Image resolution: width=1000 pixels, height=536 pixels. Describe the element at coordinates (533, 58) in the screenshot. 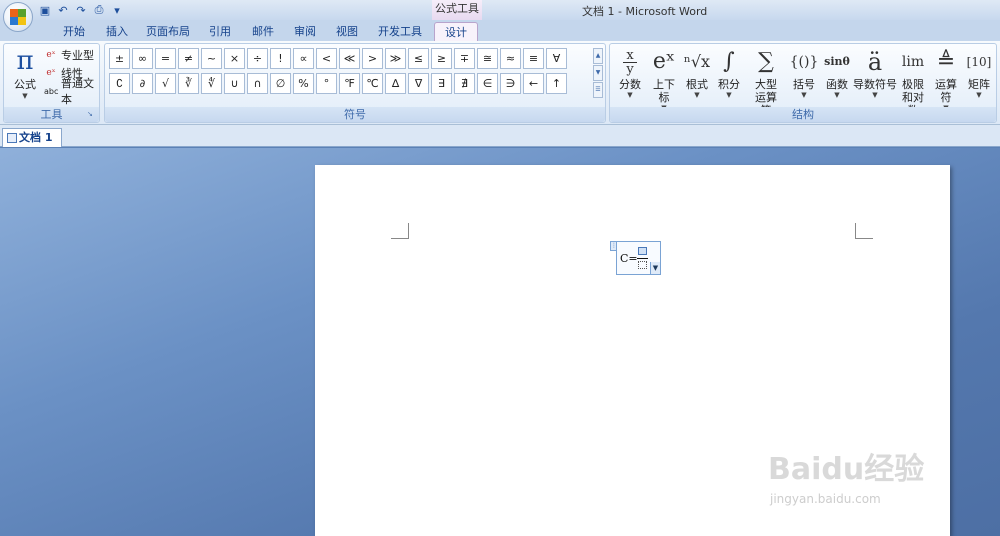

I see `symbol-button: ≡` at that location.